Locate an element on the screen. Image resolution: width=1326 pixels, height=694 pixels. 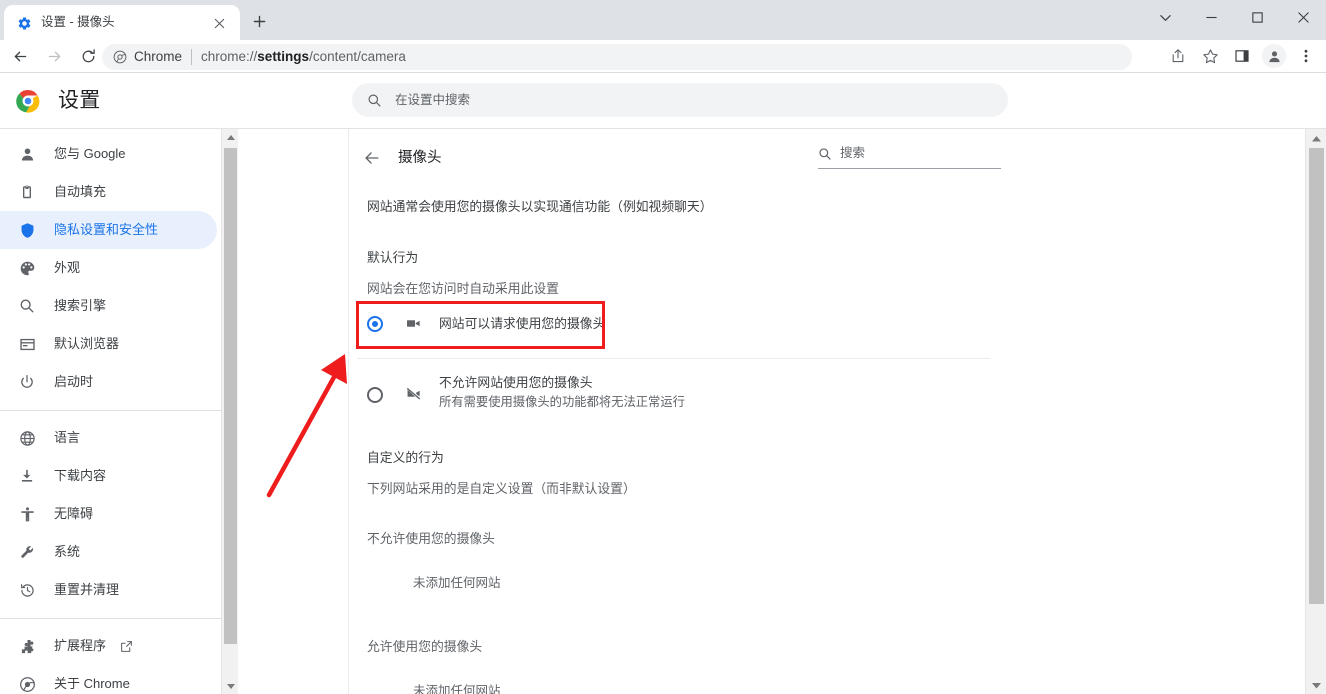
custom-behavior-heading: 自定义的行为 is located at coordinates (405, 457).